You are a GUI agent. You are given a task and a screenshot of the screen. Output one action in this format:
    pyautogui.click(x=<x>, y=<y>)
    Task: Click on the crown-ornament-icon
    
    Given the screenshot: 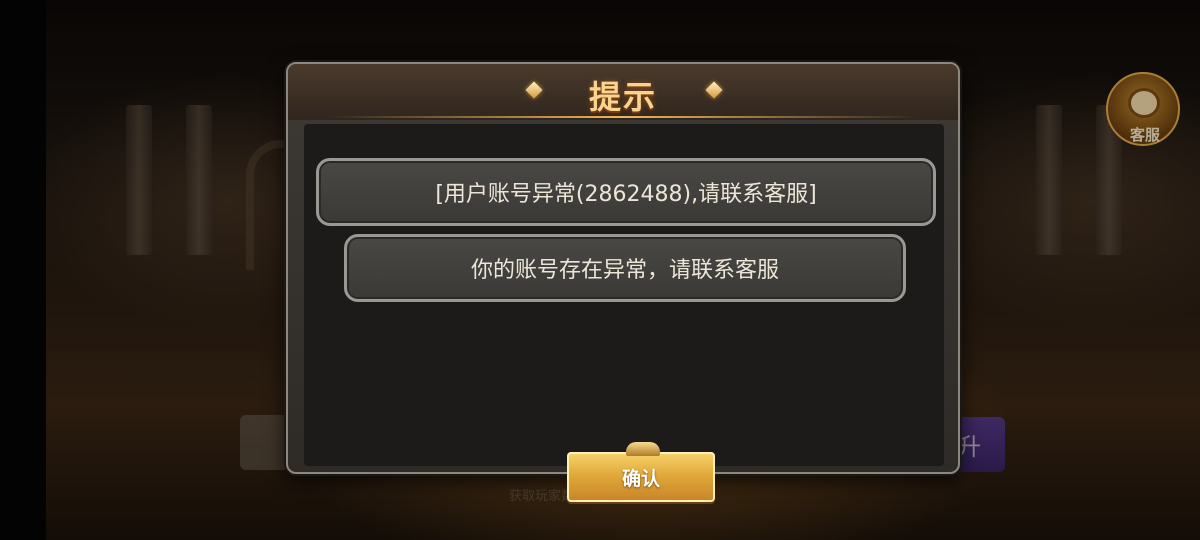 What is the action you would take?
    pyautogui.click(x=643, y=449)
    